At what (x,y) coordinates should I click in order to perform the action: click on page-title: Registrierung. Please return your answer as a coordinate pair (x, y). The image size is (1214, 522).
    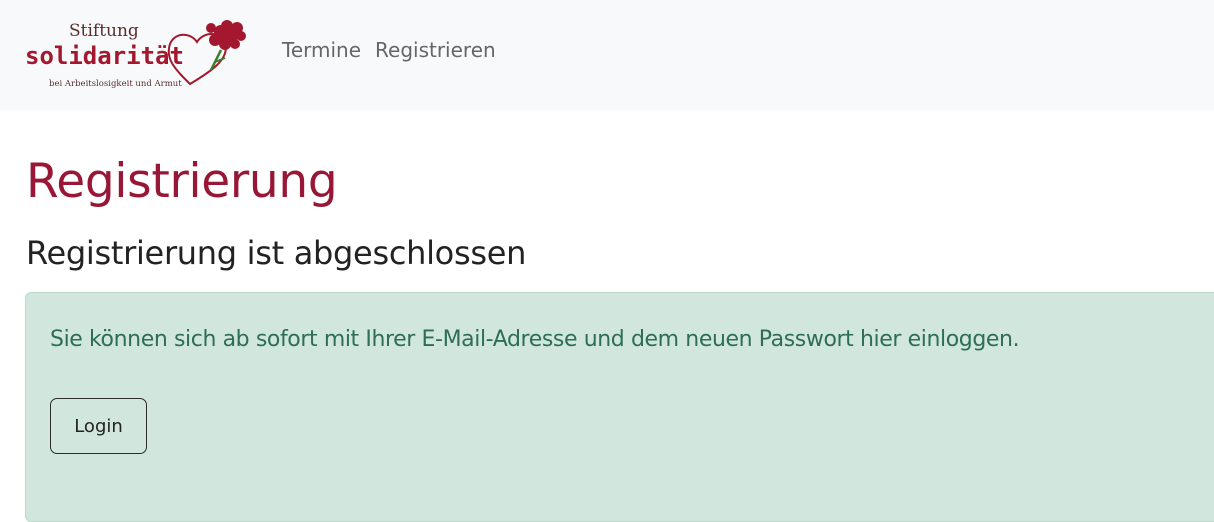
    Looking at the image, I should click on (182, 181).